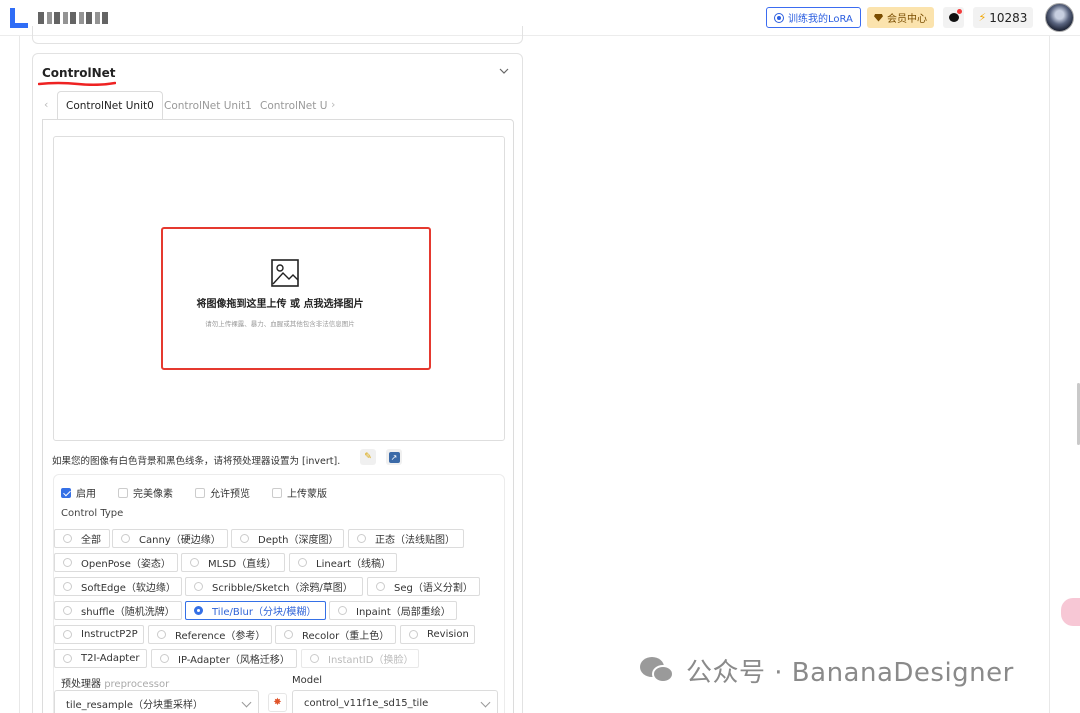  I want to click on control-type-option: Scribble/Sketch（涂鸦/草图）, so click(274, 586).